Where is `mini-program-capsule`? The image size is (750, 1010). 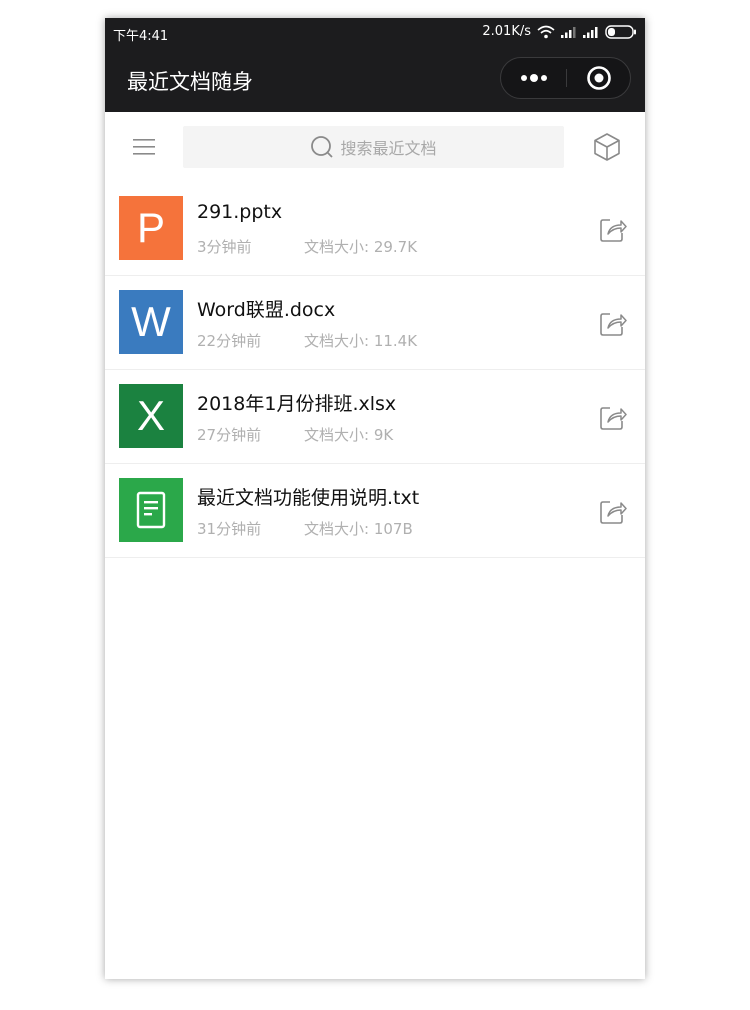 mini-program-capsule is located at coordinates (565, 78).